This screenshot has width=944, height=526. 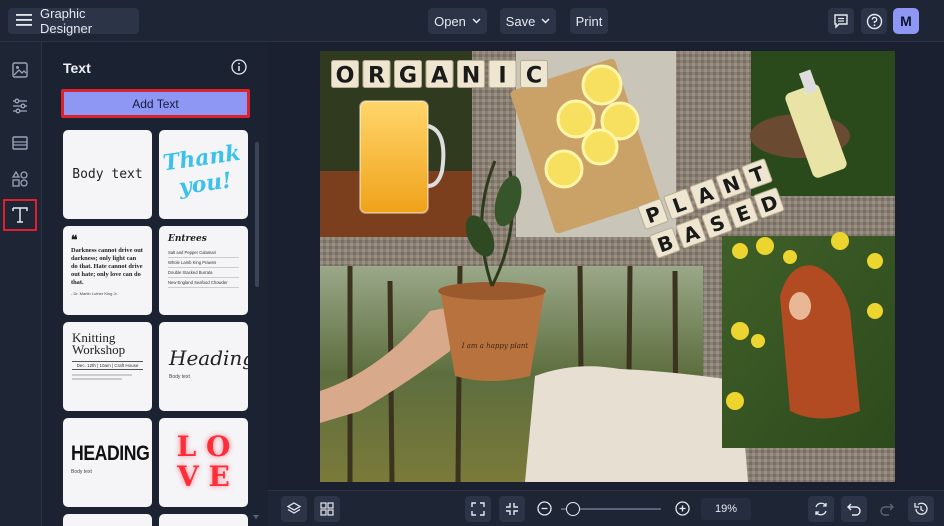 I want to click on layers-button, so click(x=294, y=509).